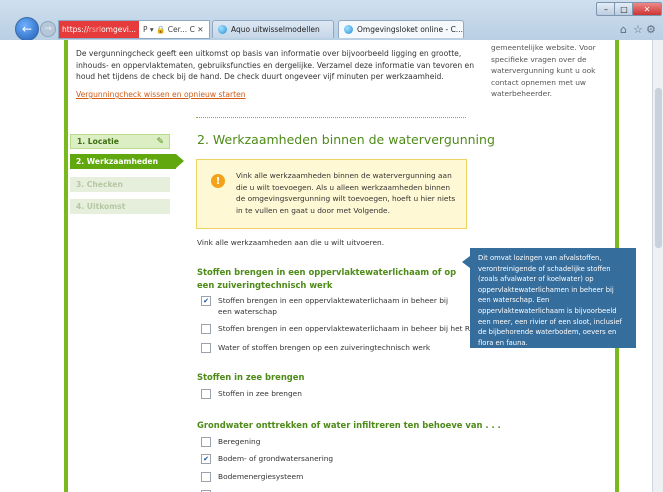 The height and width of the screenshot is (492, 663). Describe the element at coordinates (160, 142) in the screenshot. I see `pencil-icon: ✎` at that location.